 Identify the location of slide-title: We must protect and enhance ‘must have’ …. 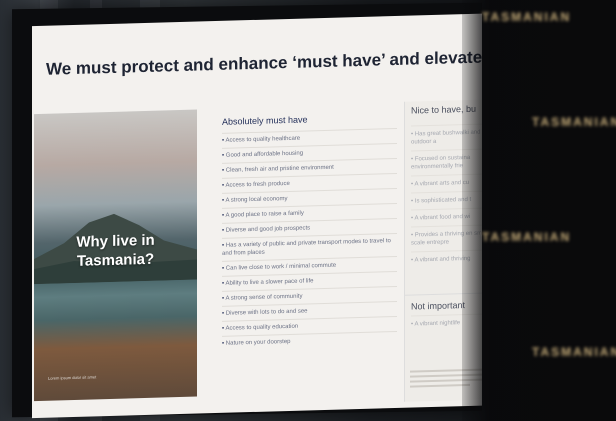
(264, 62).